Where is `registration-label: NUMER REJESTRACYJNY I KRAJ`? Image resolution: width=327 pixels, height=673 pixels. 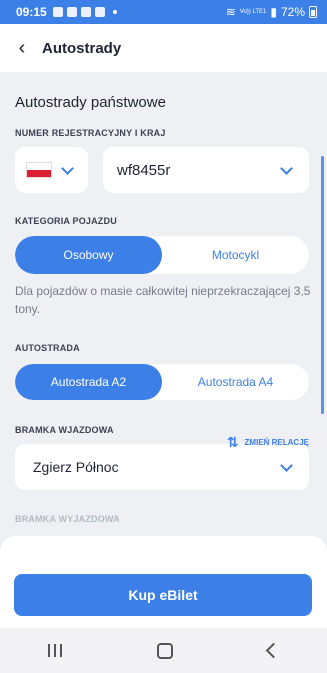 registration-label: NUMER REJESTRACYJNY I KRAJ is located at coordinates (90, 133).